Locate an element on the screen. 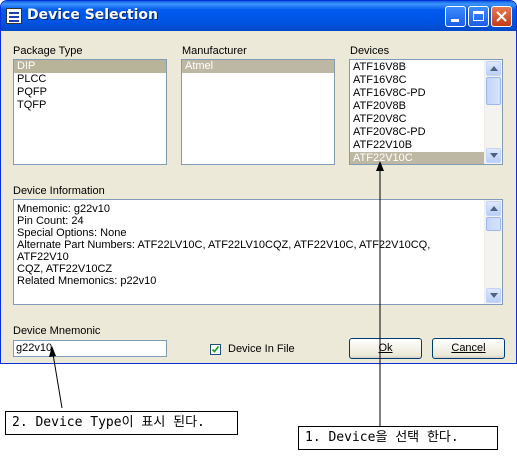 The image size is (517, 470). annotation-select-device: 1. Device을 선택 한다. is located at coordinates (398, 438).